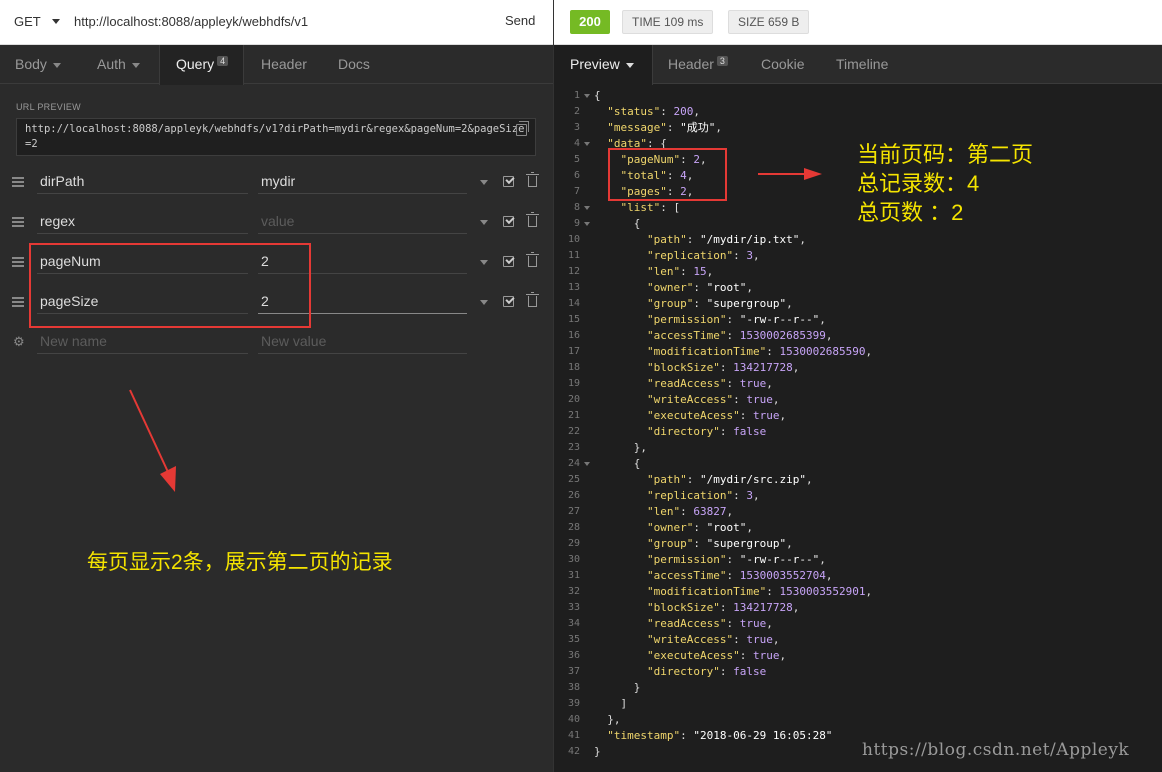  What do you see at coordinates (362, 182) in the screenshot?
I see `param-value-input: mydir` at bounding box center [362, 182].